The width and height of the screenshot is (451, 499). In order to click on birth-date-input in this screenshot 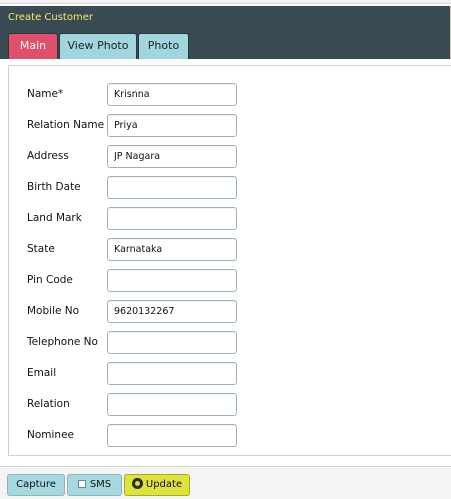, I will do `click(172, 187)`.